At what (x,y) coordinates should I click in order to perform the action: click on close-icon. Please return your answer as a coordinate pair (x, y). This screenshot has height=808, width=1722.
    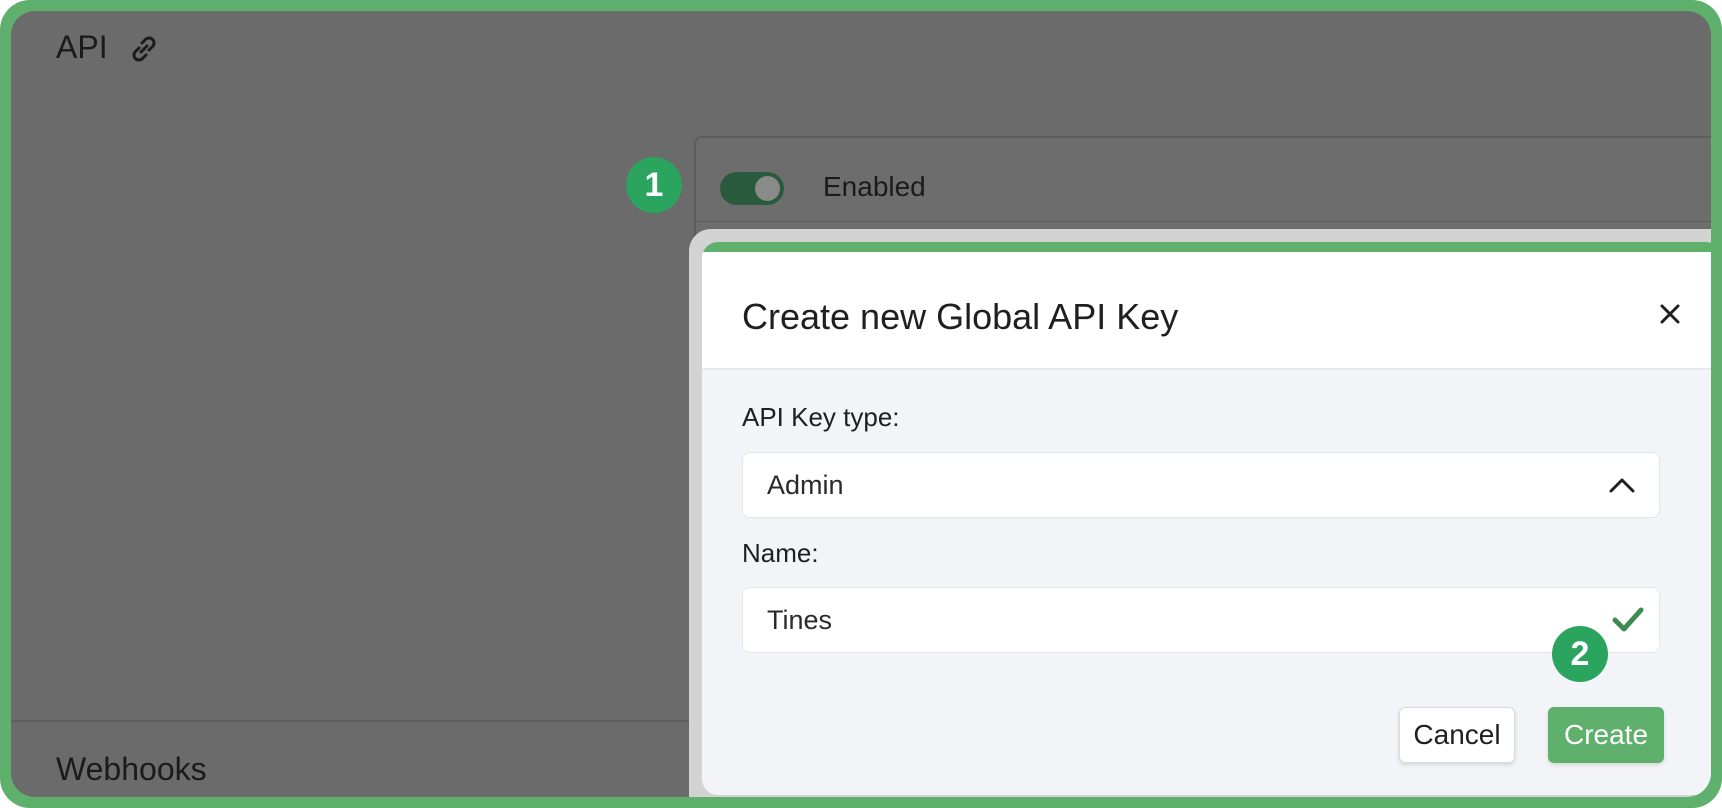
    Looking at the image, I should click on (1670, 314).